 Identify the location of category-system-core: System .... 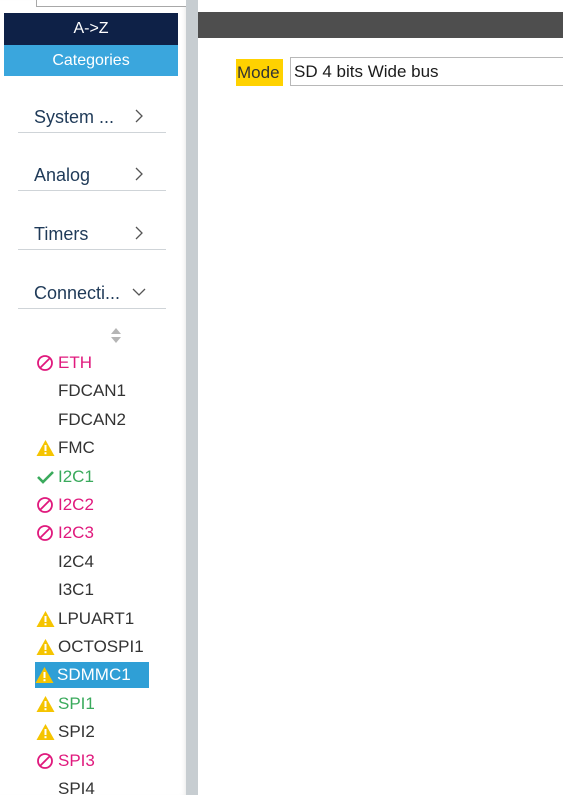
(92, 113).